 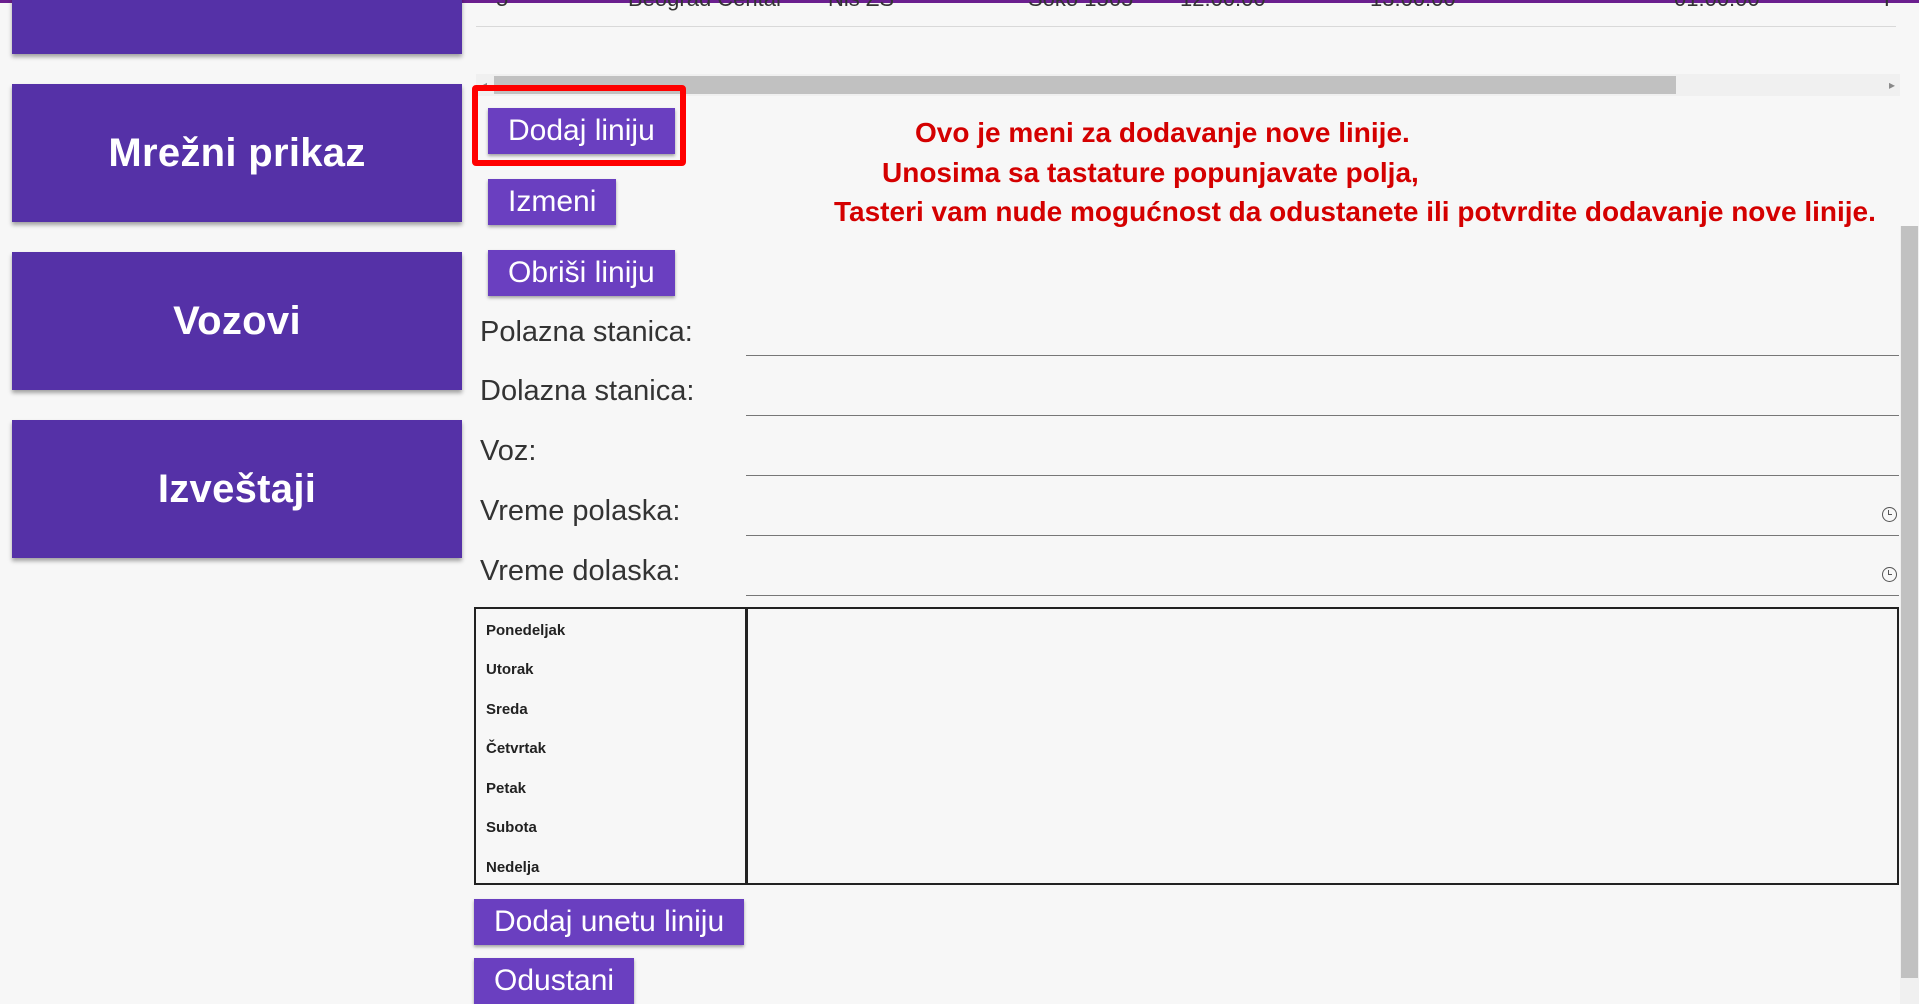 What do you see at coordinates (507, 709) in the screenshot?
I see `list-item-day: Sreda` at bounding box center [507, 709].